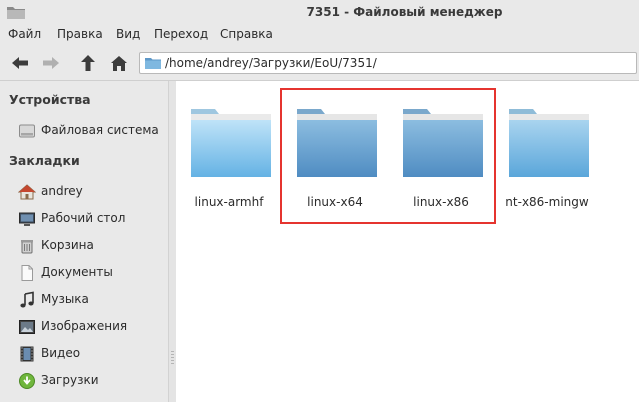  I want to click on arrow-left-icon, so click(20, 63).